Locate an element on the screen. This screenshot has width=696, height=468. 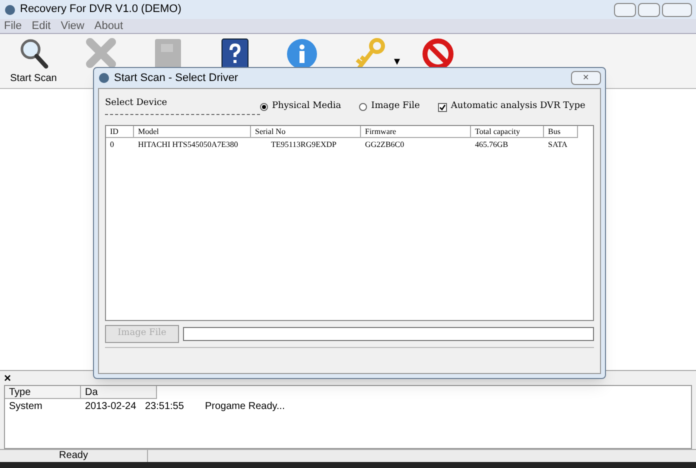
column-header: Type is located at coordinates (43, 392).